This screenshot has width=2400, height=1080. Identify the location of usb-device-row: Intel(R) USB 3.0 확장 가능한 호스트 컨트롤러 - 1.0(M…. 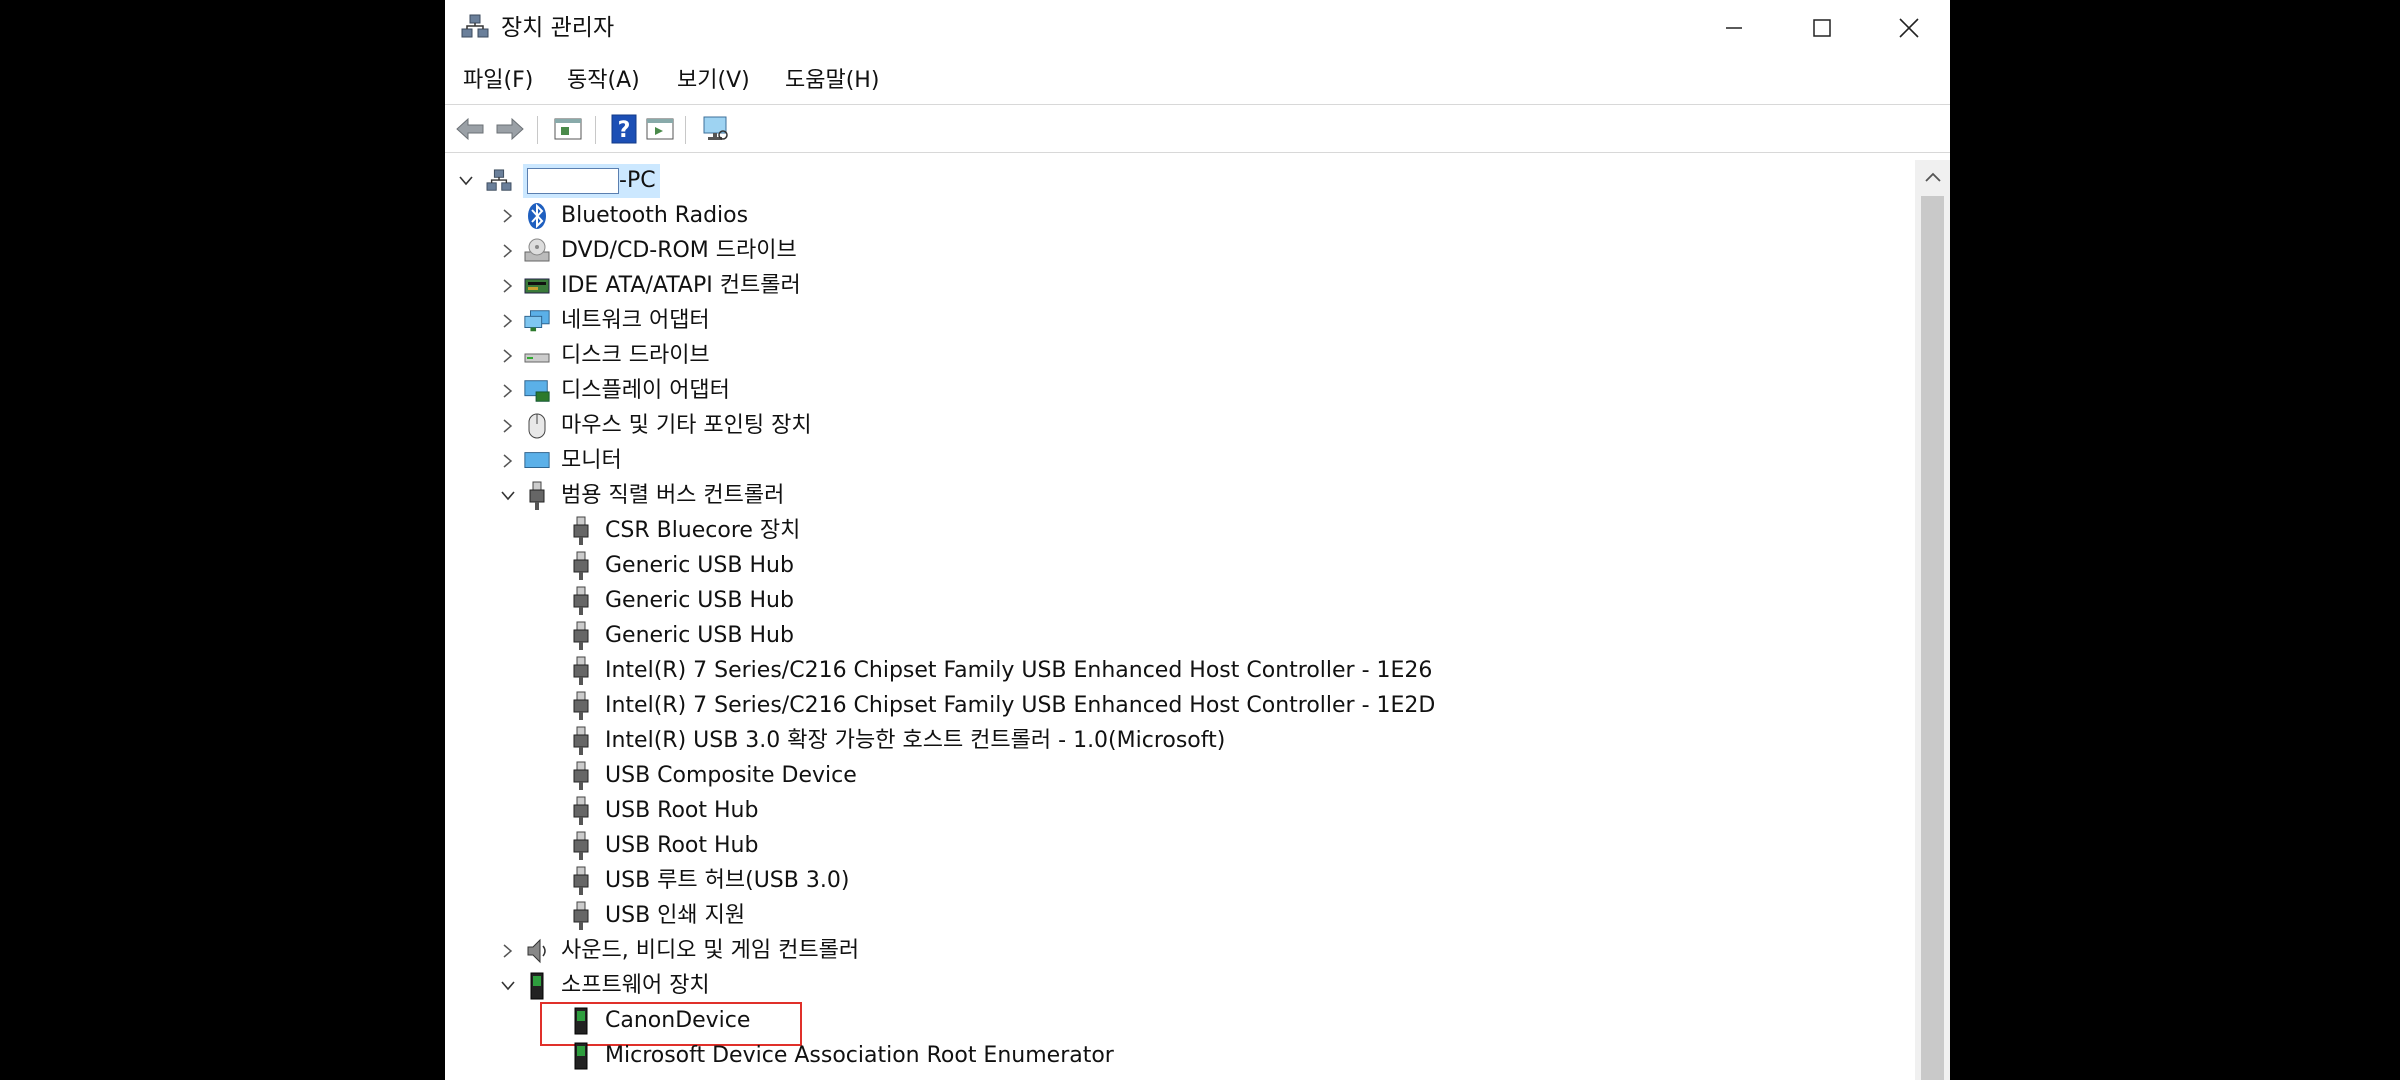
(896, 741).